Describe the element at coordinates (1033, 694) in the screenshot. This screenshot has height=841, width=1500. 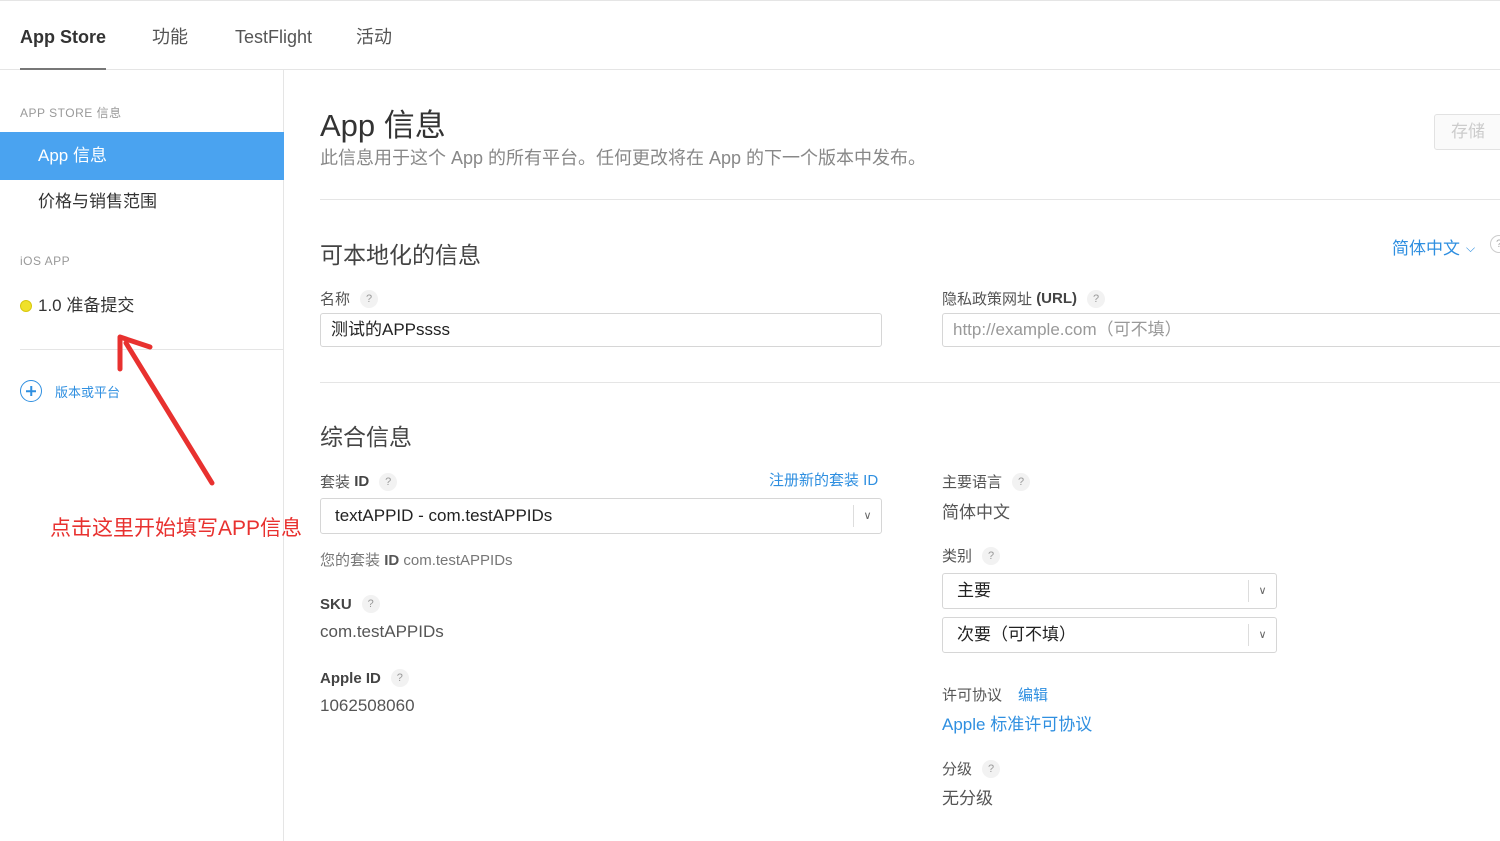
I see `license-edit-link: 编辑` at that location.